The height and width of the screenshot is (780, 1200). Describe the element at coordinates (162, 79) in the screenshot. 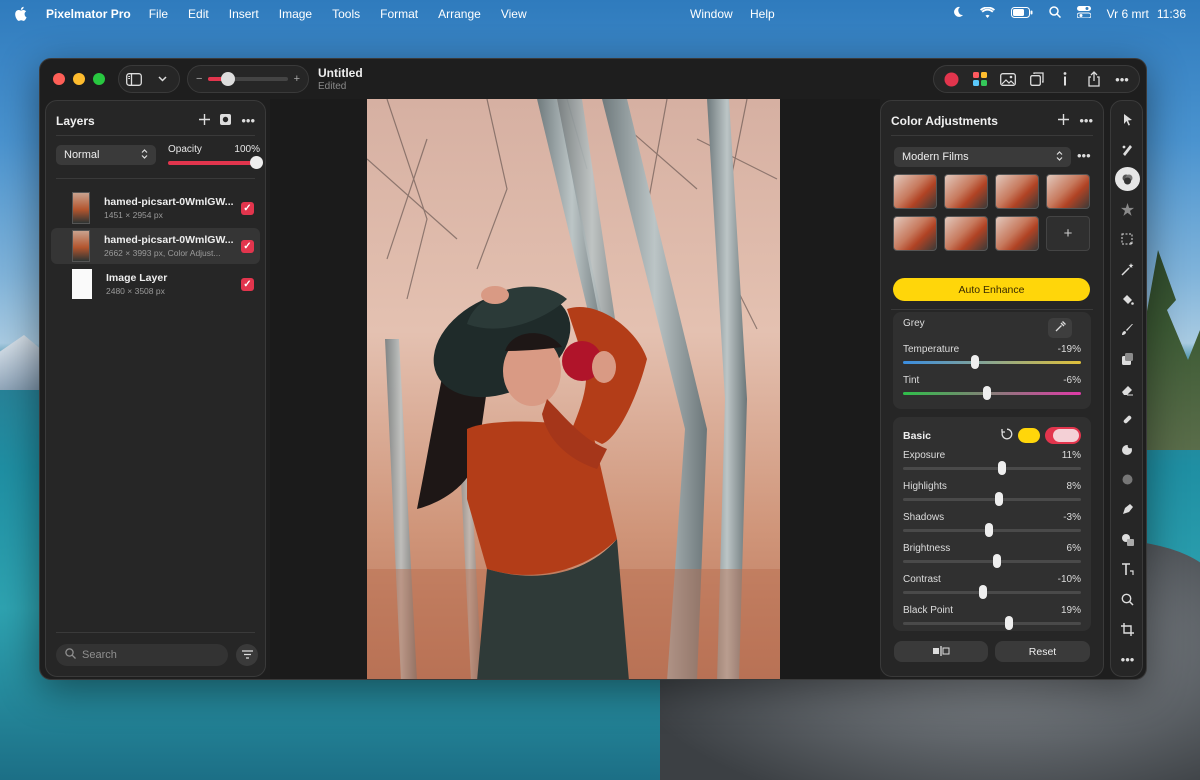

I see `chevron-down-icon` at that location.